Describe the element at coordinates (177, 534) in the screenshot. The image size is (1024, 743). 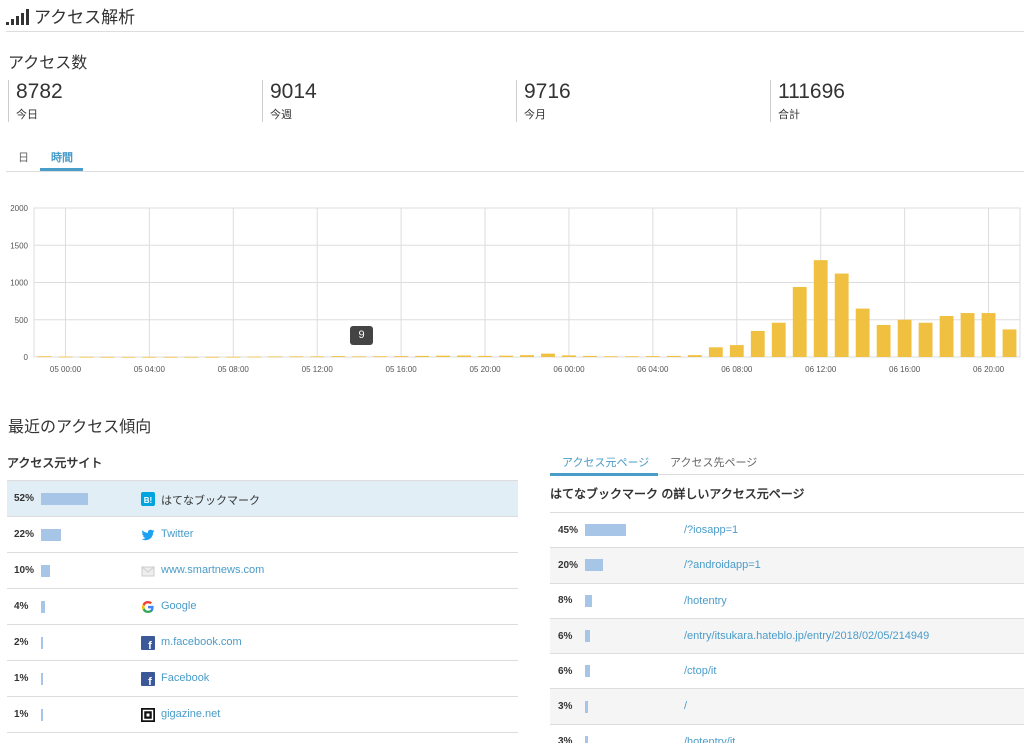
I see `referrer-site-name: Twitter` at that location.